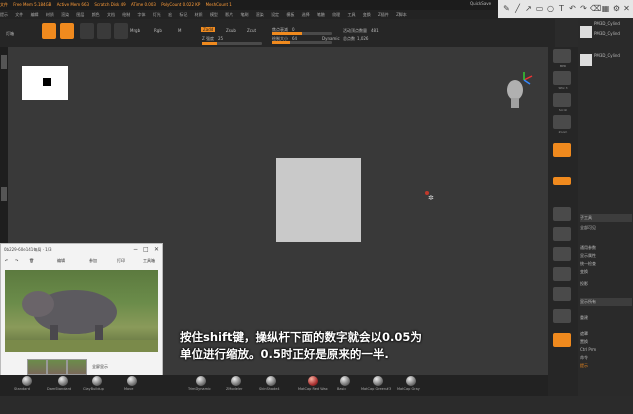 The image size is (633, 414). What do you see at coordinates (606, 318) in the screenshot?
I see `panel-row: 重建` at bounding box center [606, 318].